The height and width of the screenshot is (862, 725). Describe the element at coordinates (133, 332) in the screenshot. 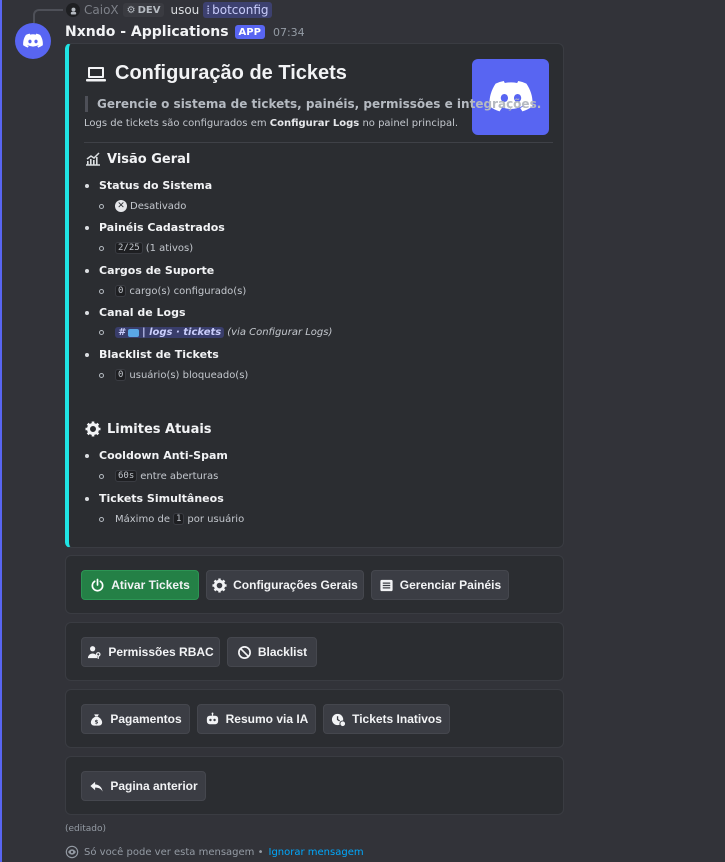

I see `channel-emoji-icon` at that location.